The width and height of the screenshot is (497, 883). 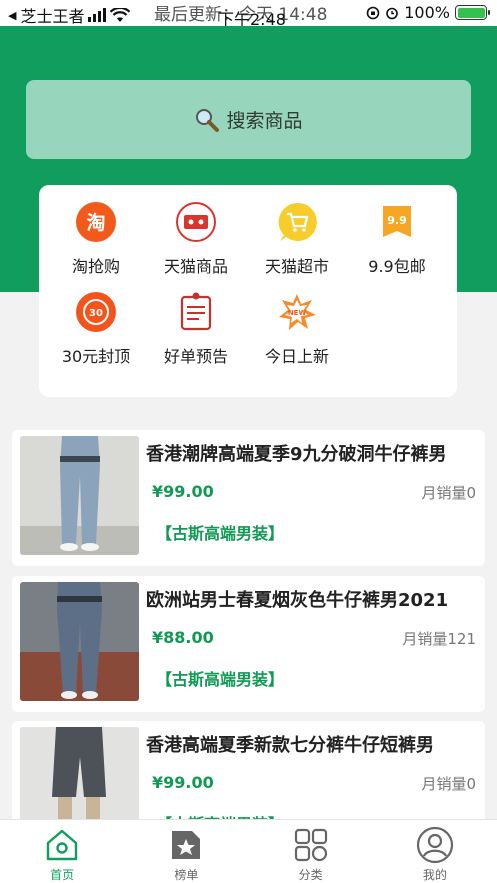 I want to click on category-label: 天猫超市, so click(x=296, y=266).